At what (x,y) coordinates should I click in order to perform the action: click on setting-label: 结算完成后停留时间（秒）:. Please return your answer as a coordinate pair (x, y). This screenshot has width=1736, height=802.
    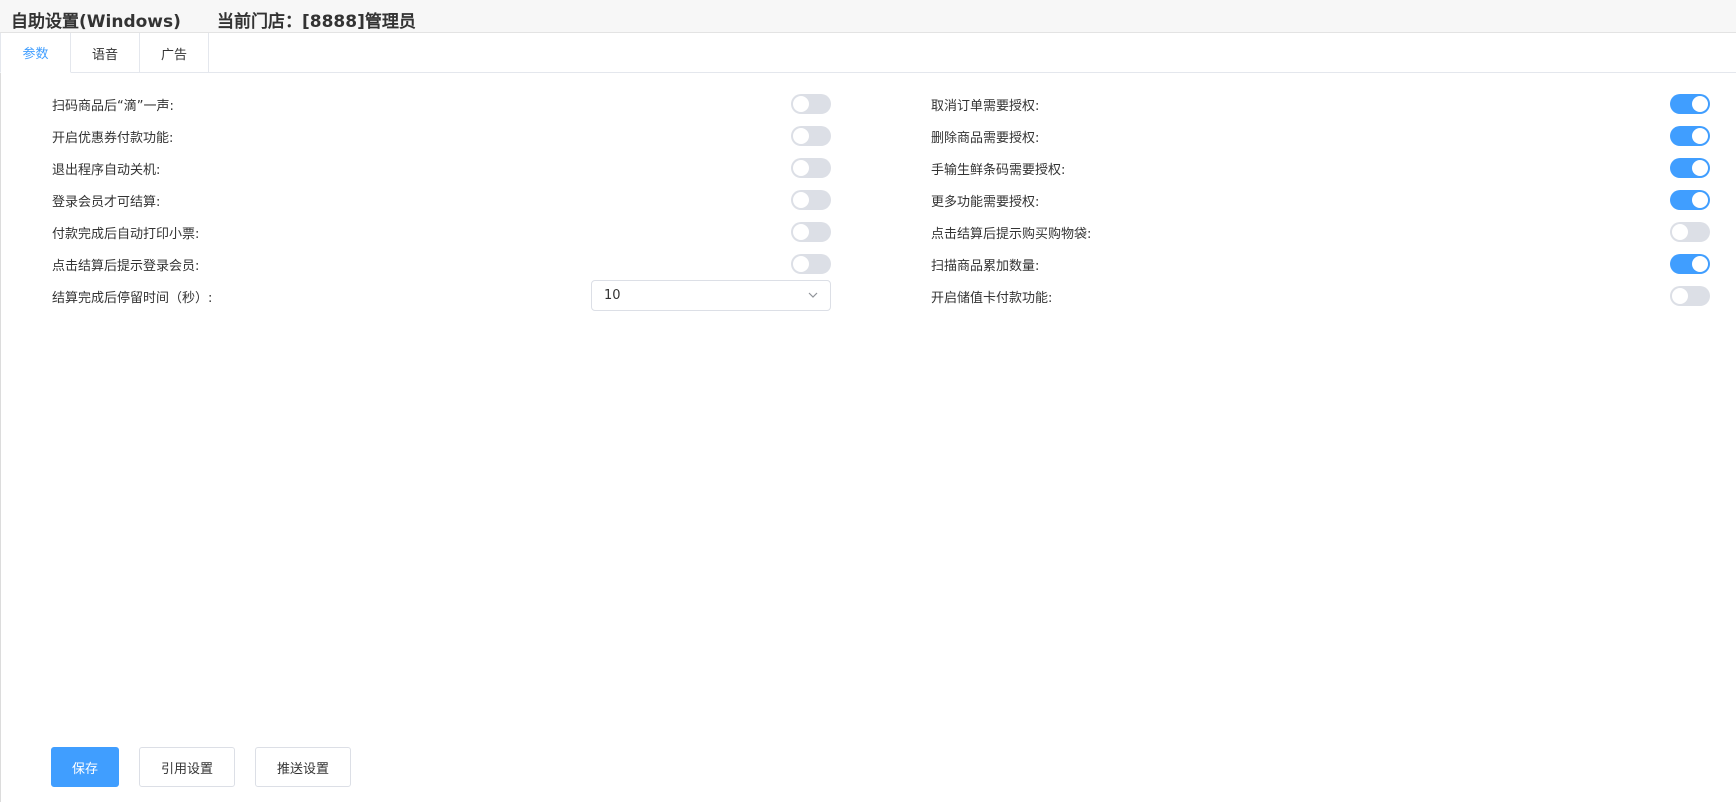
    Looking at the image, I should click on (132, 298).